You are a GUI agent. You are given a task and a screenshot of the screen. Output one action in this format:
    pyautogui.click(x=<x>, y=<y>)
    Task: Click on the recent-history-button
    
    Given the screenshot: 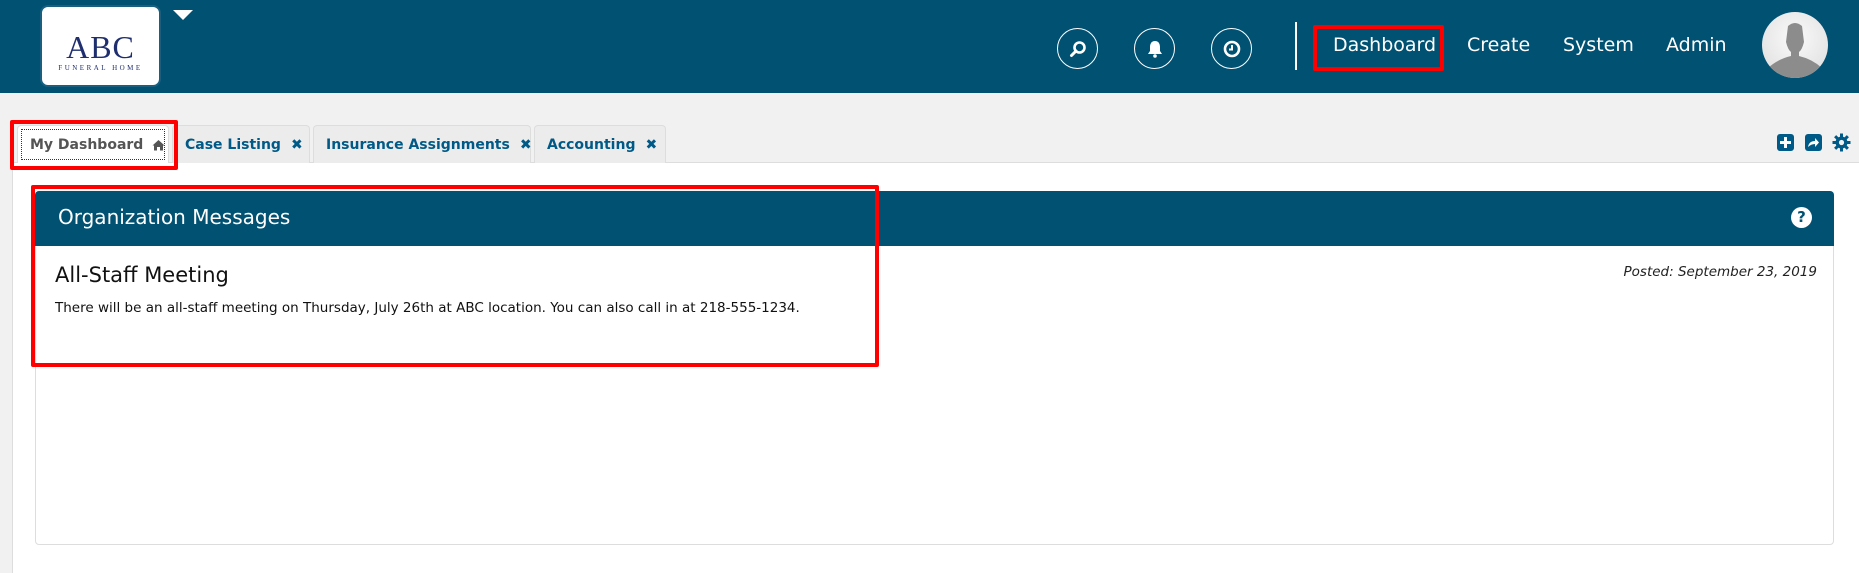 What is the action you would take?
    pyautogui.click(x=1231, y=48)
    